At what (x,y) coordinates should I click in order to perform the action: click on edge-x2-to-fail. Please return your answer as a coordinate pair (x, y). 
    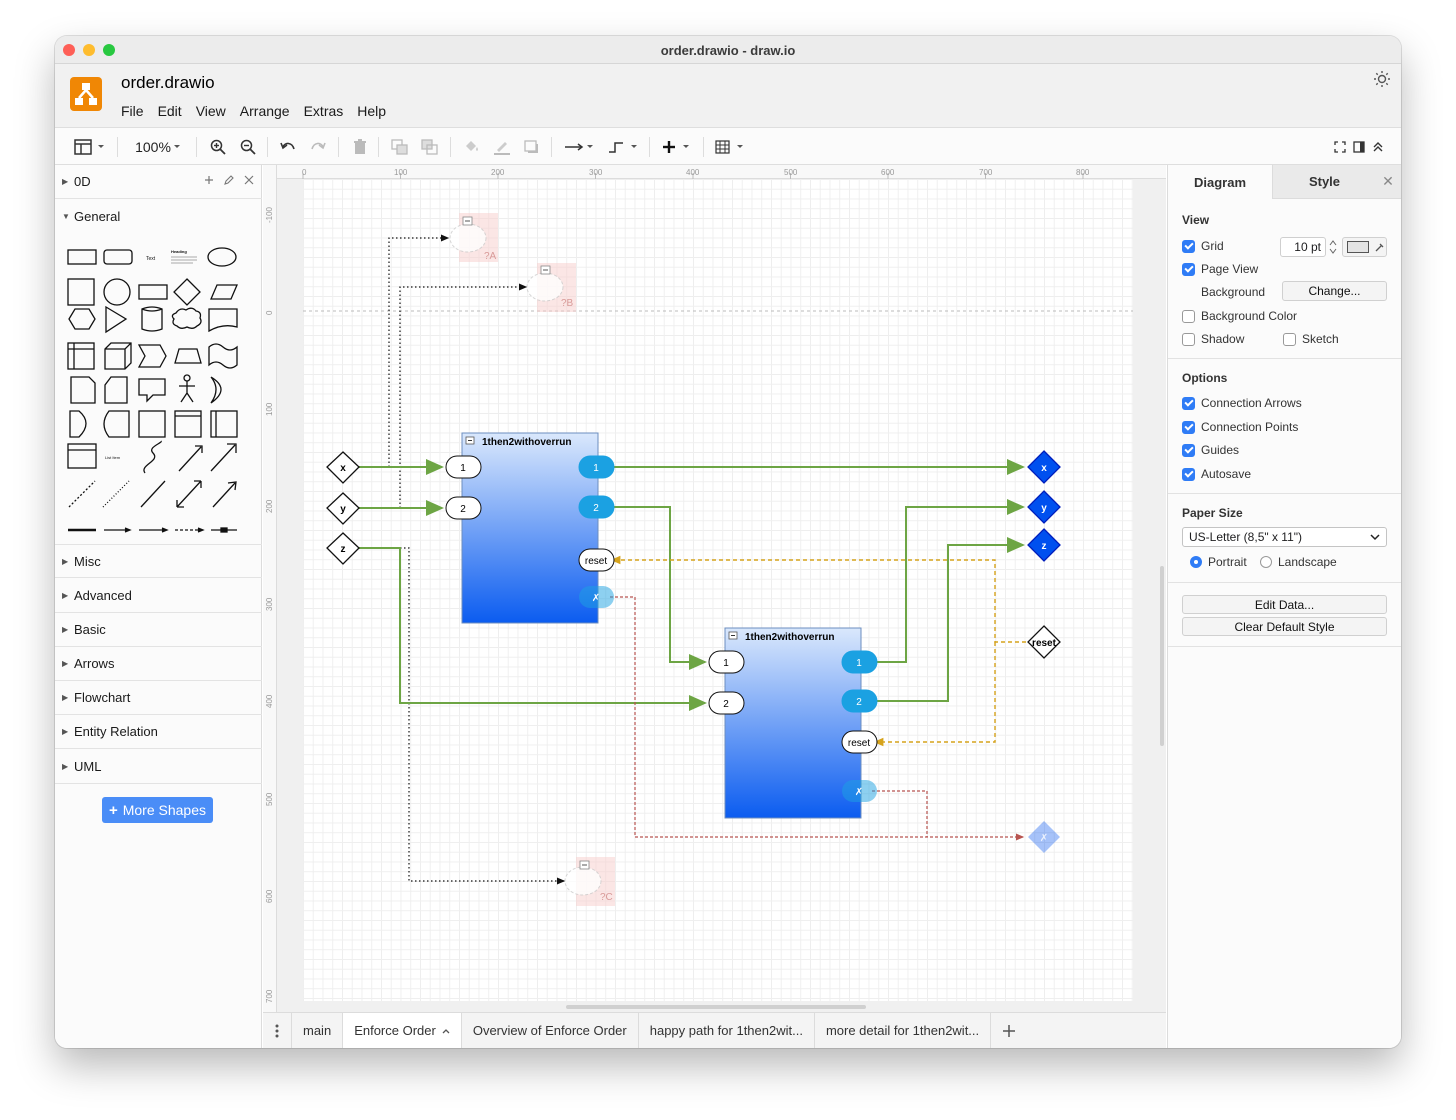
    Looking at the image, I should click on (900, 813).